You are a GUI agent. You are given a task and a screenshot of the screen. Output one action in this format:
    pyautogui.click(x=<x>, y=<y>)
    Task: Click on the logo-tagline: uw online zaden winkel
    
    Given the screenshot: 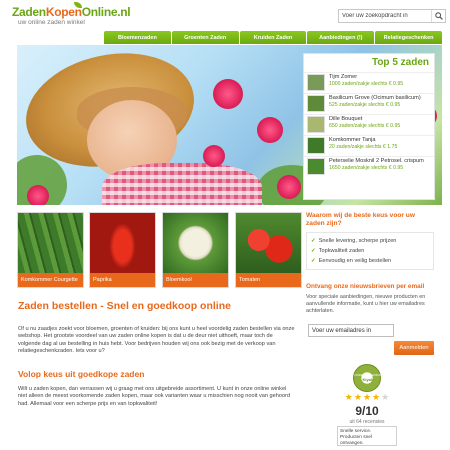 What is the action you would take?
    pyautogui.click(x=51, y=22)
    